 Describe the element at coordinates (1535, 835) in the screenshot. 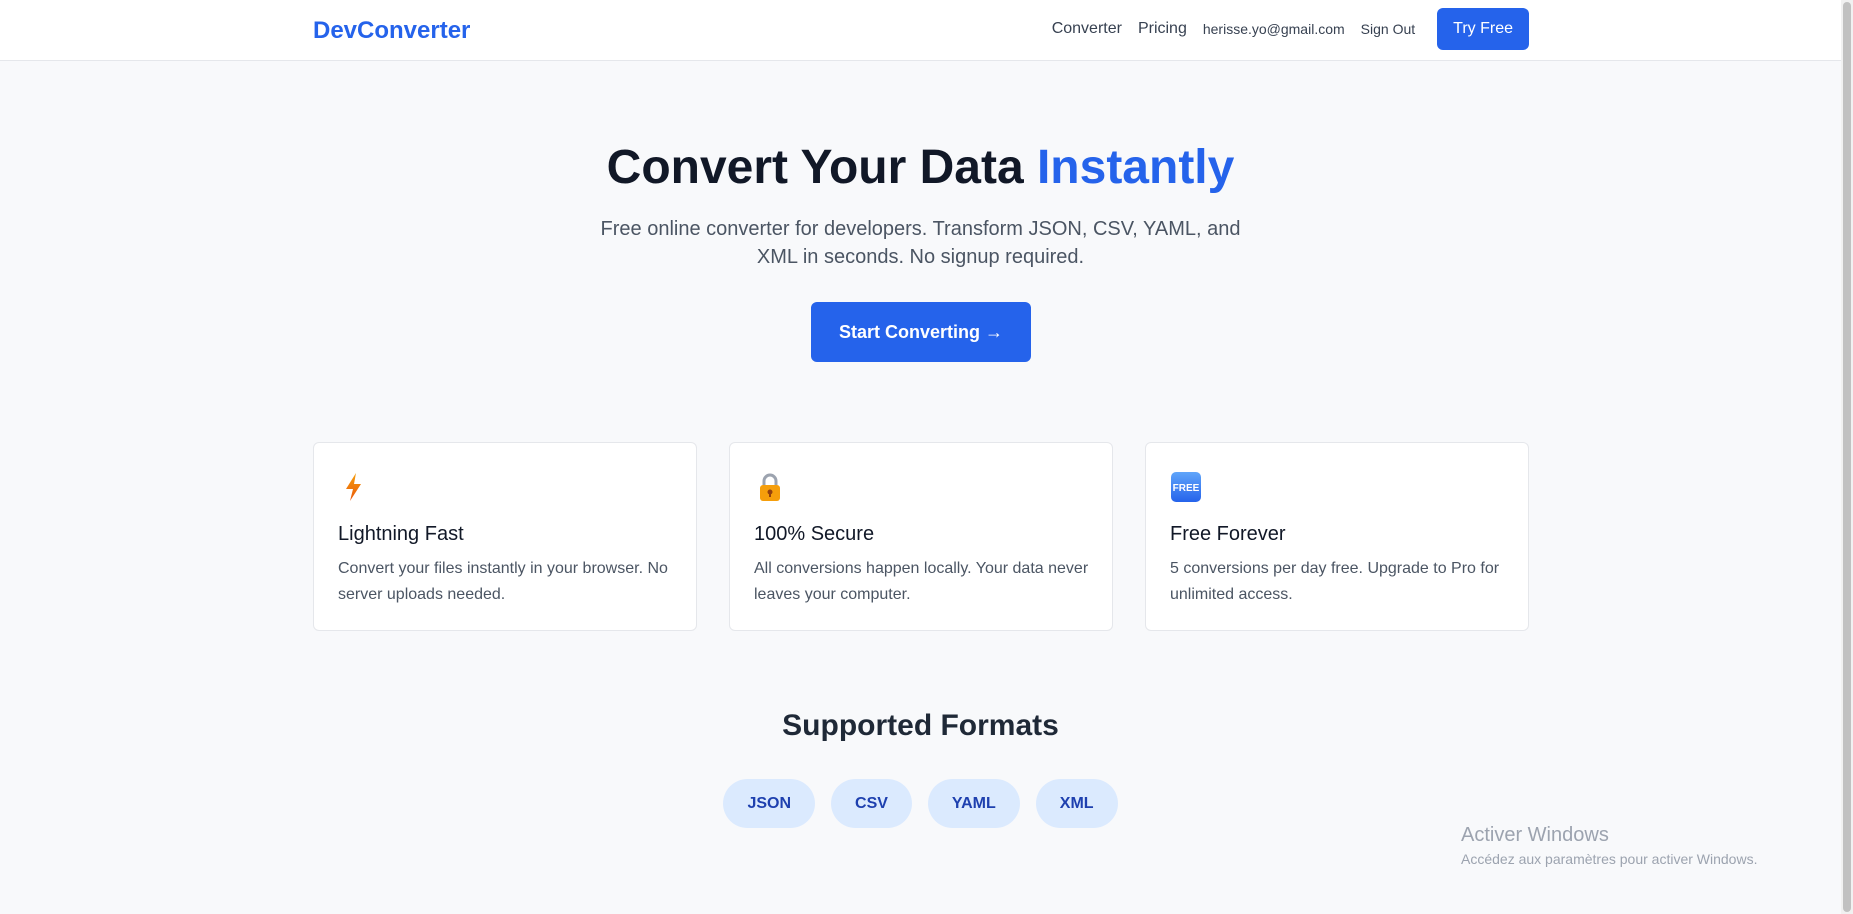

I see `watermark-title: Activer Windows` at that location.